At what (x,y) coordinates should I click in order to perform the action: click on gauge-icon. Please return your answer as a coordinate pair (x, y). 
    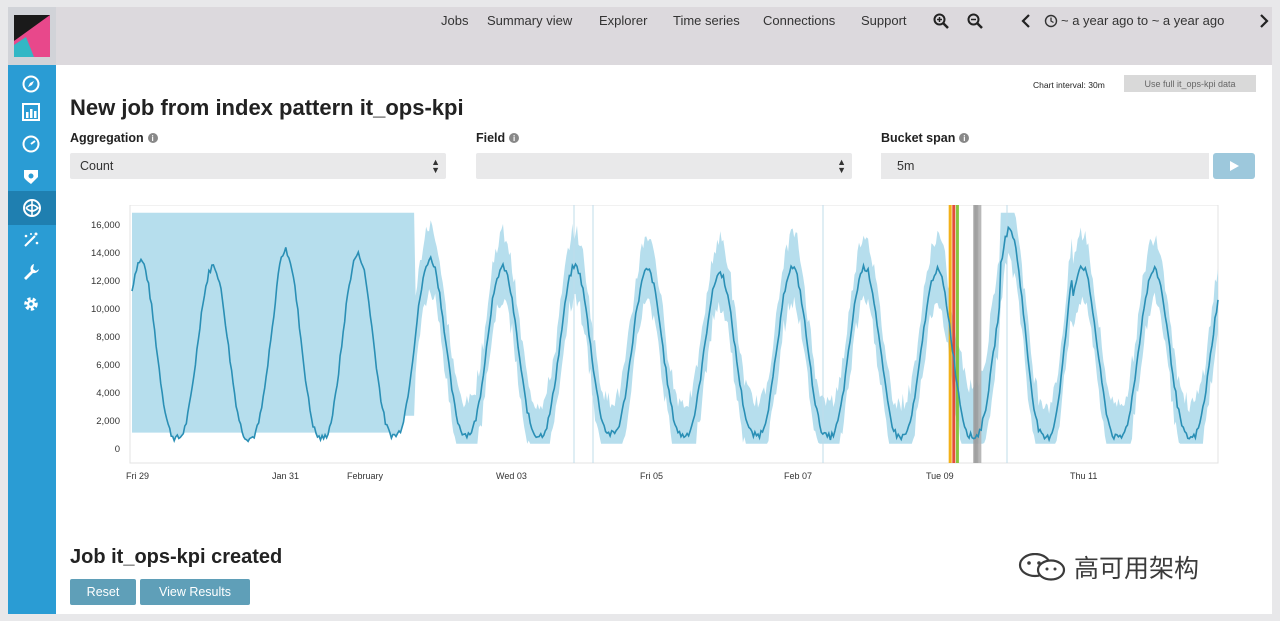
    Looking at the image, I should click on (31, 144).